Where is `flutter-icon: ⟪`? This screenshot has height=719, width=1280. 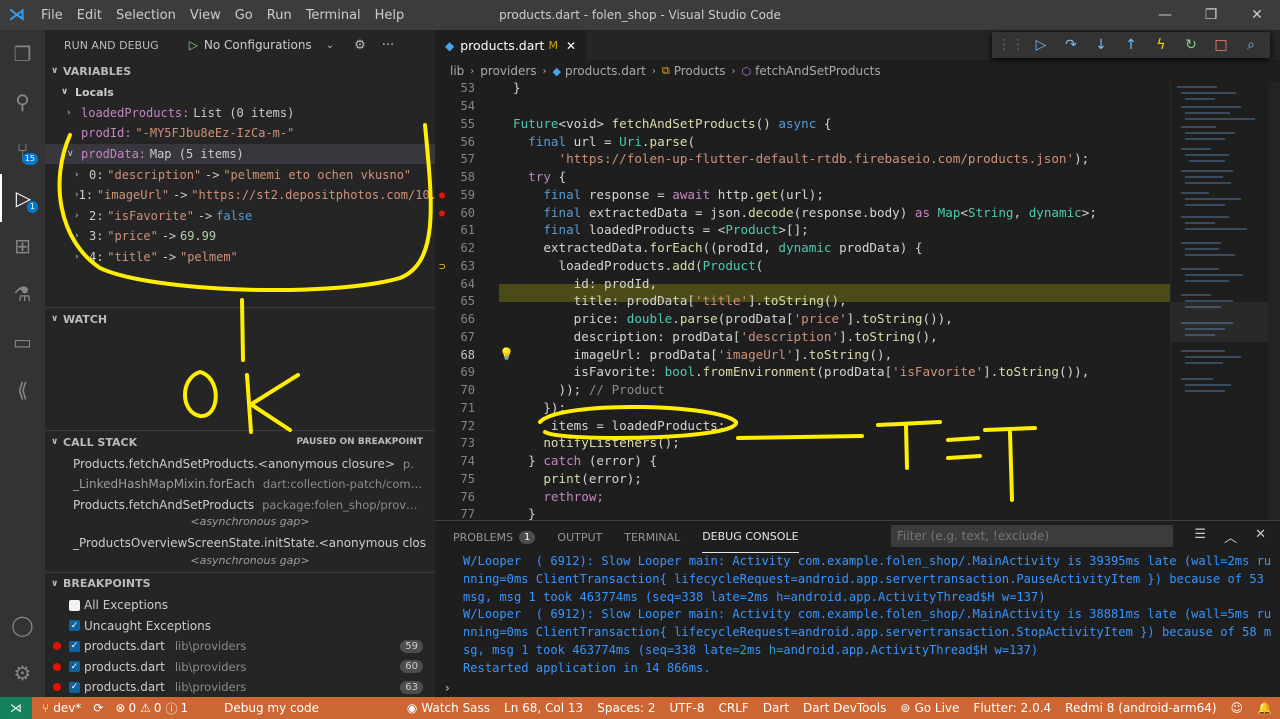
flutter-icon: ⟪ is located at coordinates (22, 390).